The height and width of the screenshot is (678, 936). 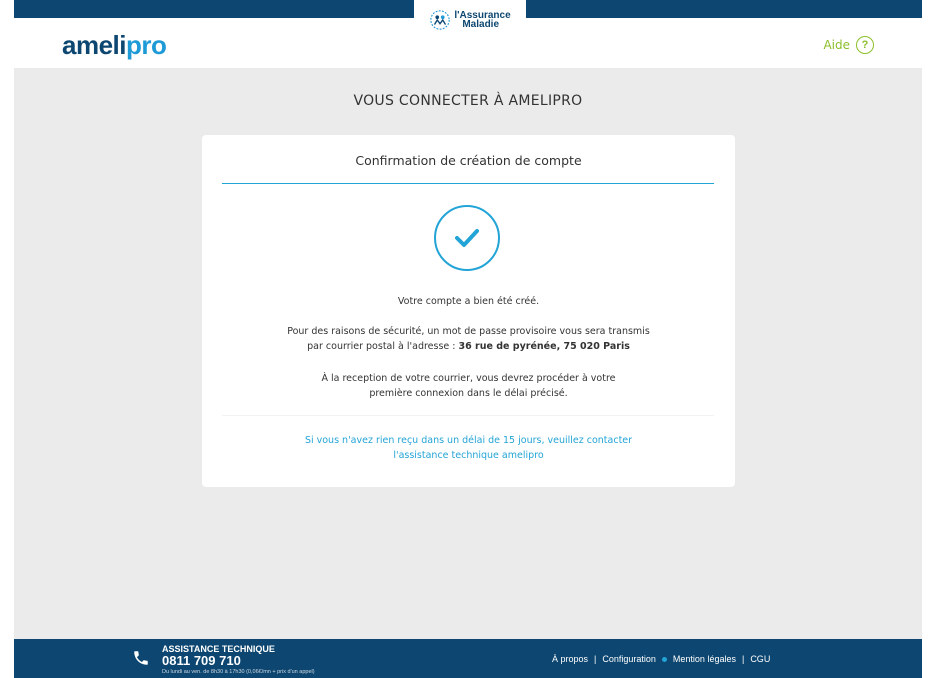 I want to click on footer-link-cgu: CGU, so click(x=760, y=659).